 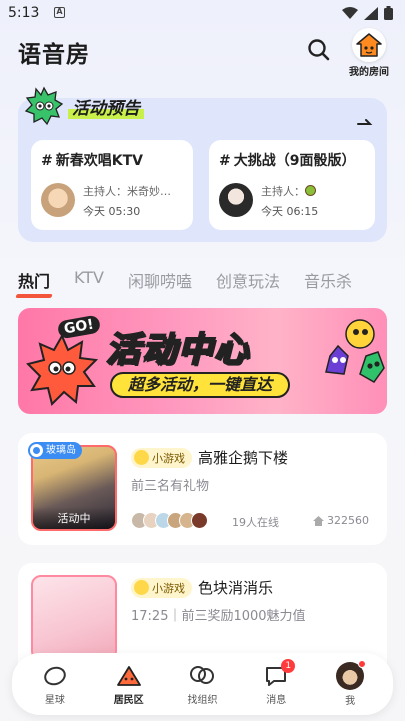 I want to click on avatar, so click(x=351, y=674).